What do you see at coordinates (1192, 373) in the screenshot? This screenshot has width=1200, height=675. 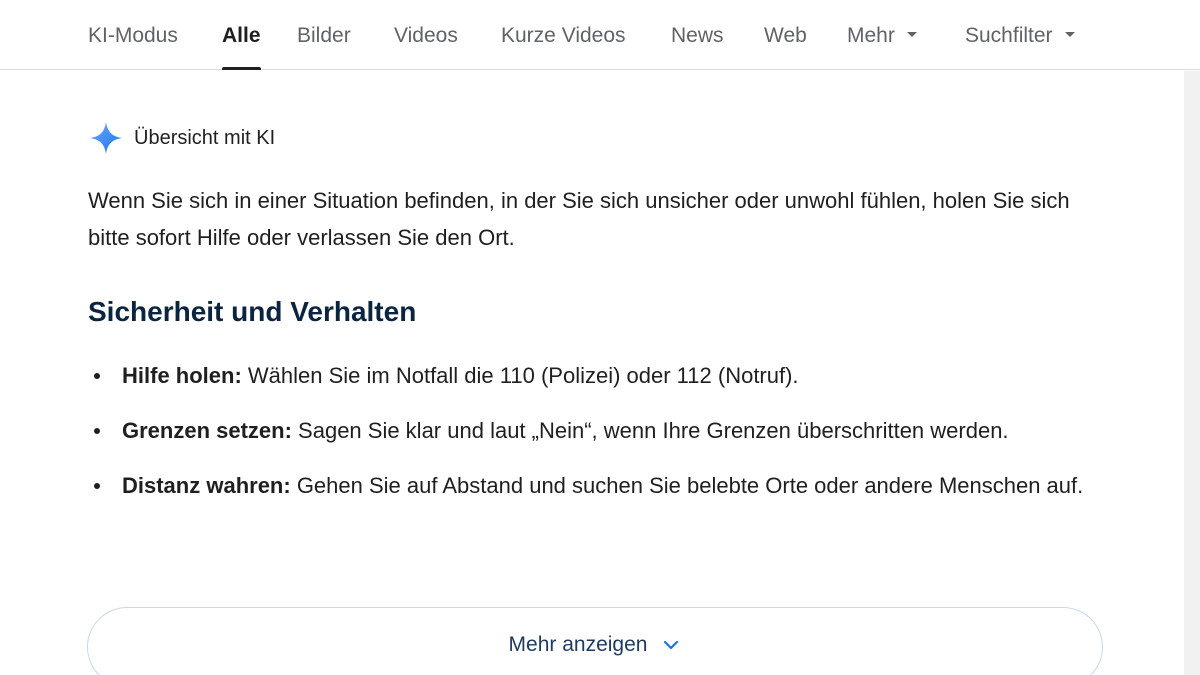 I see `scrollbar` at bounding box center [1192, 373].